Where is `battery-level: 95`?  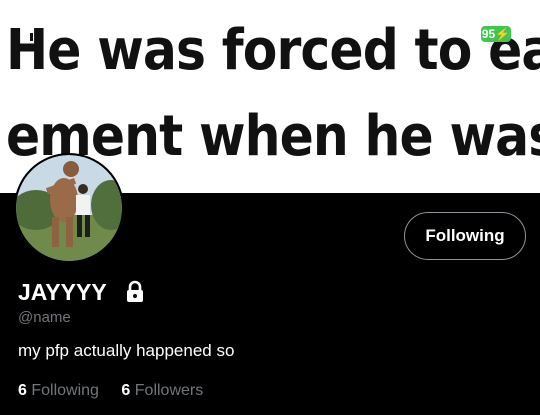
battery-level: 95 is located at coordinates (488, 34).